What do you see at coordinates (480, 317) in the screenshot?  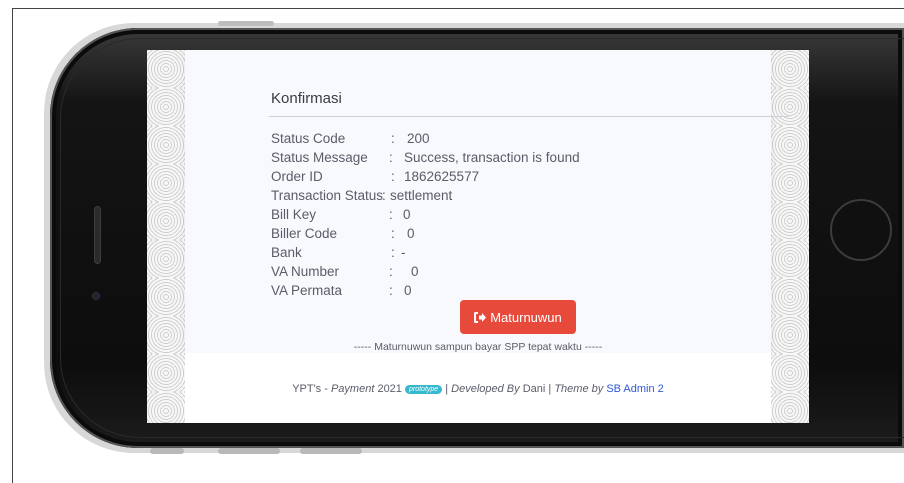 I see `sign-out-icon` at bounding box center [480, 317].